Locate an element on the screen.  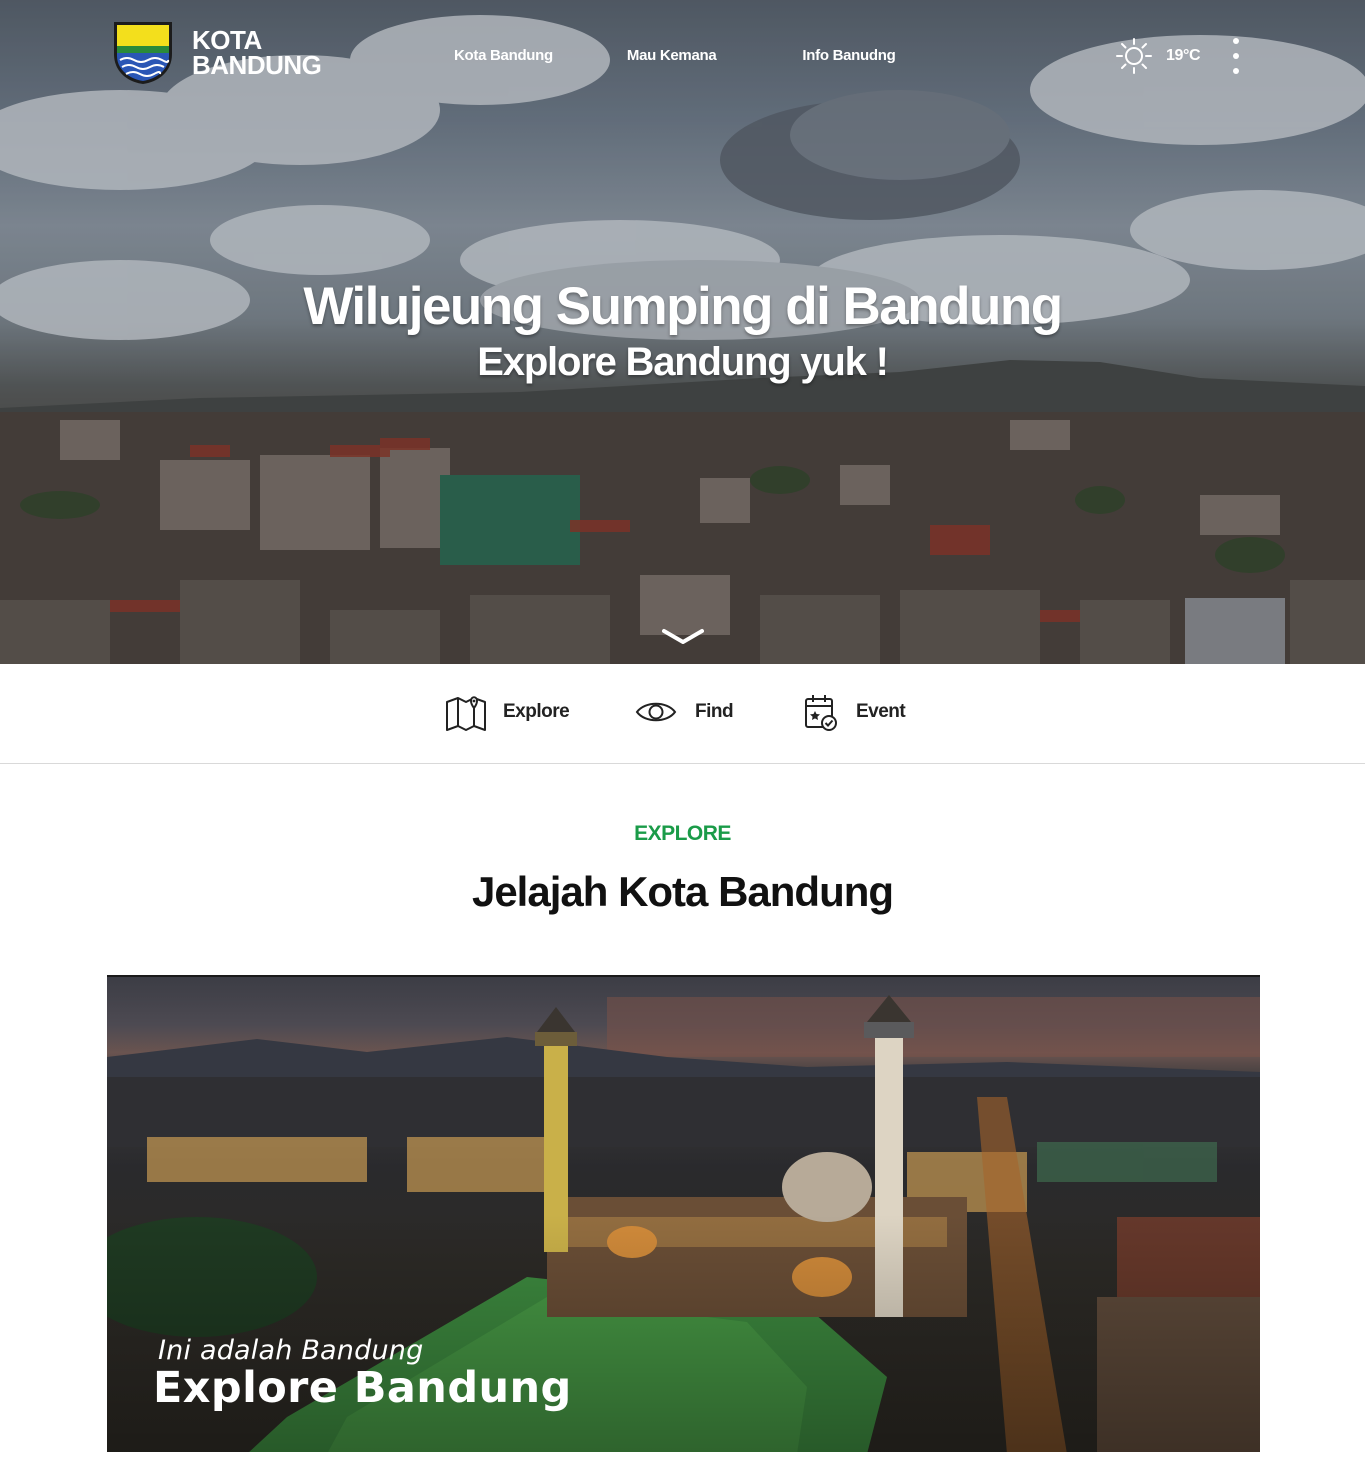
eye-icon is located at coordinates (656, 712).